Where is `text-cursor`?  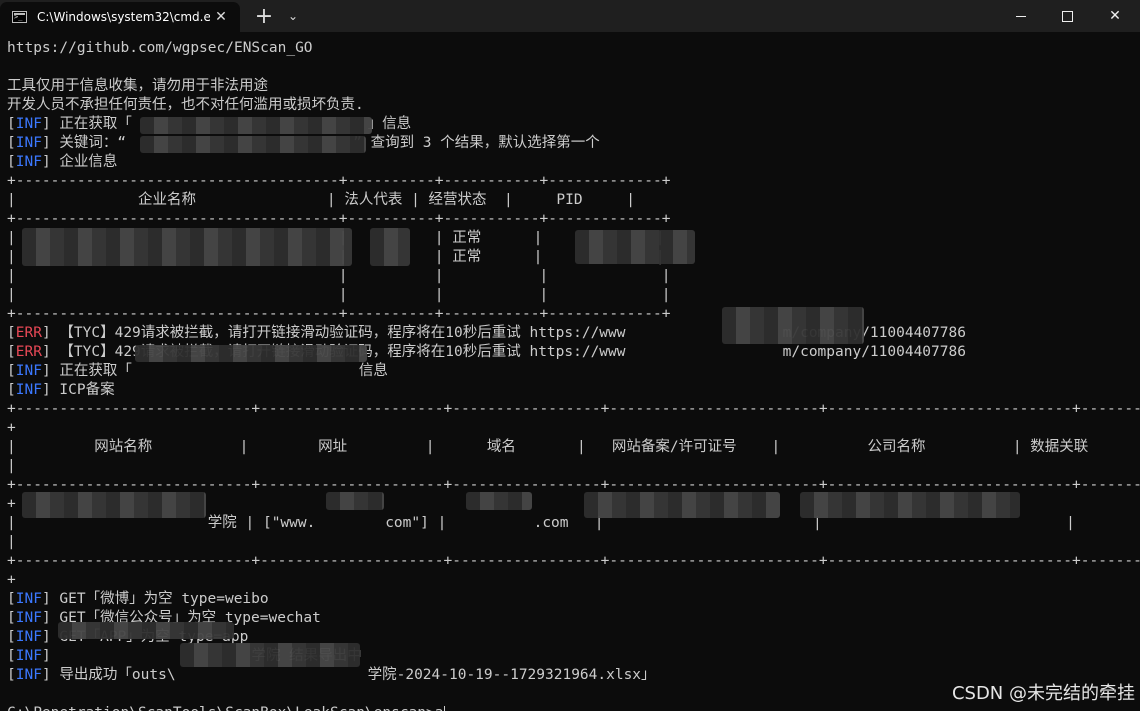 text-cursor is located at coordinates (444, 708).